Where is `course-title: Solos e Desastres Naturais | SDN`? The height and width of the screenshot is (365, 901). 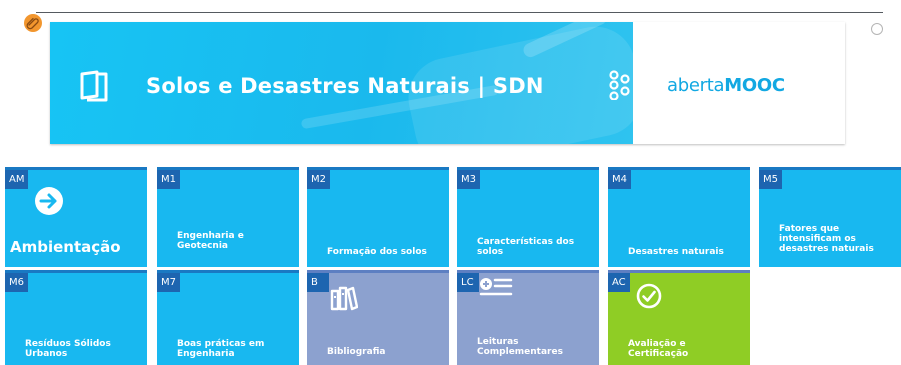 course-title: Solos e Desastres Naturais | SDN is located at coordinates (345, 86).